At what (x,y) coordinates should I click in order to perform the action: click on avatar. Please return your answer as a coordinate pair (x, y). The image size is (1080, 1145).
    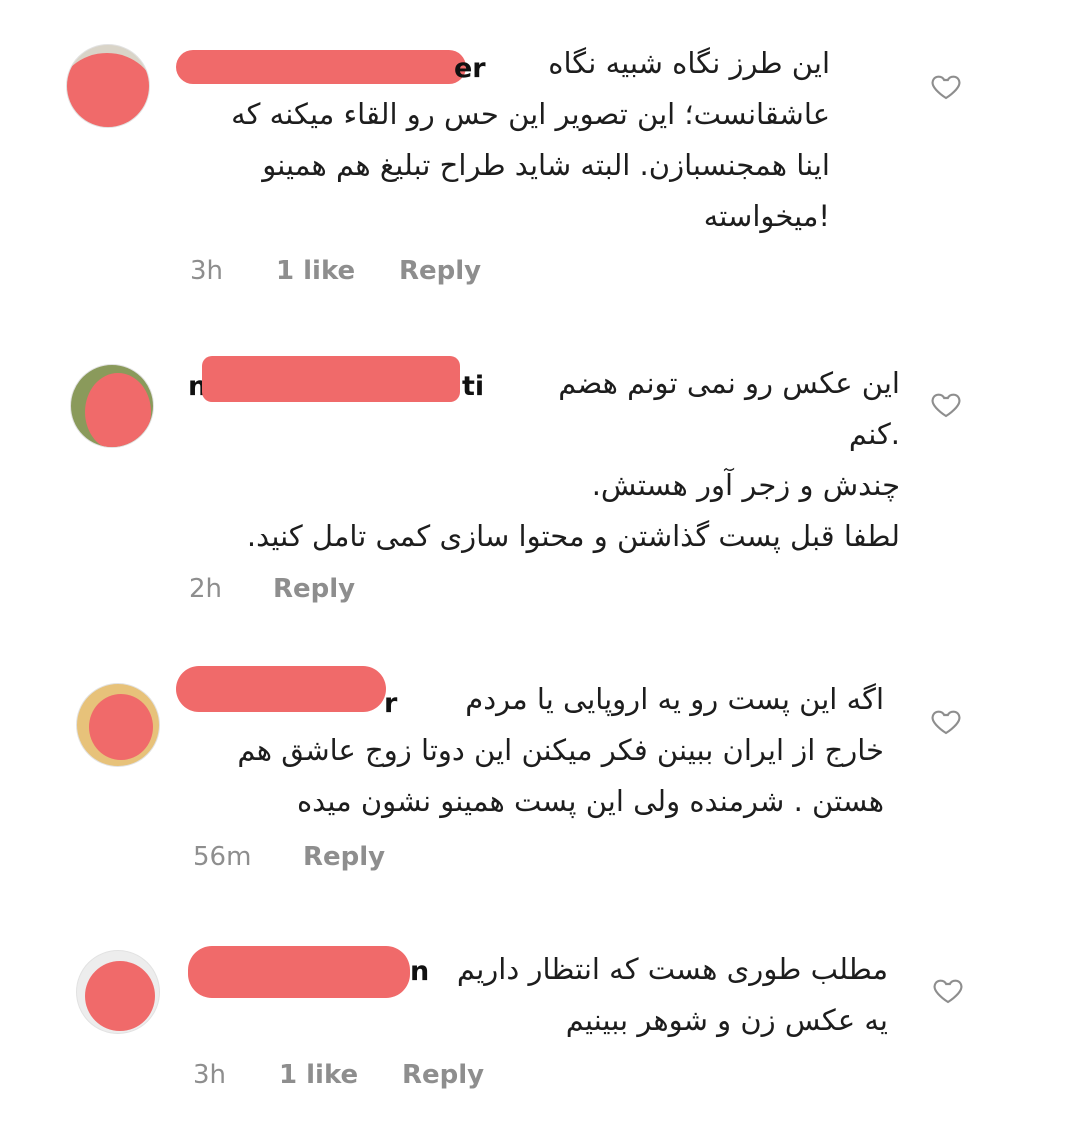
    Looking at the image, I should click on (118, 992).